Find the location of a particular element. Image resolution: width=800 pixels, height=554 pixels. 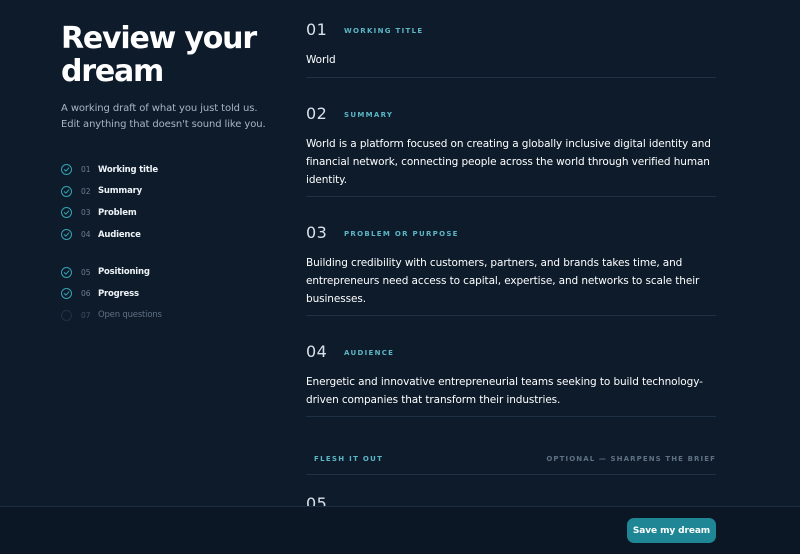

section-number: 01 is located at coordinates (317, 29).